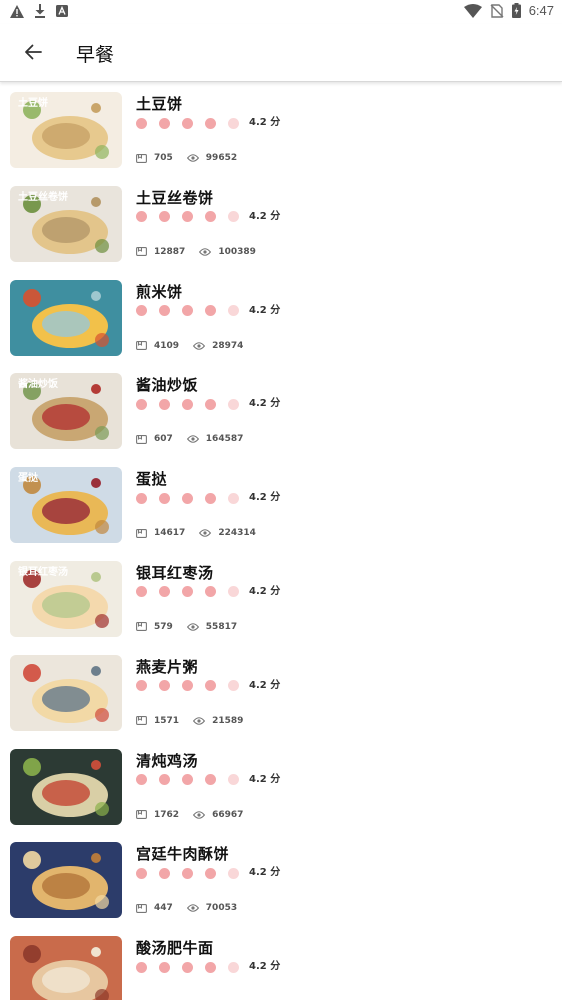 The image size is (562, 1000). What do you see at coordinates (281, 887) in the screenshot?
I see `recipe-list-item: 宫廷牛肉酥饼 4.2 分 447 70053` at bounding box center [281, 887].